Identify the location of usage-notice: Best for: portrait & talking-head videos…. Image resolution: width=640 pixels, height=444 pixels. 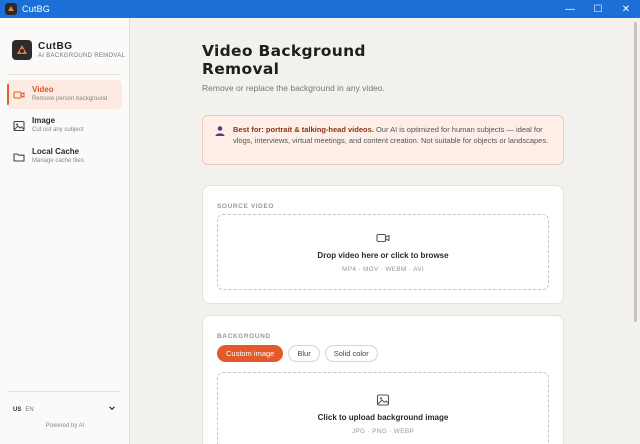
(383, 140).